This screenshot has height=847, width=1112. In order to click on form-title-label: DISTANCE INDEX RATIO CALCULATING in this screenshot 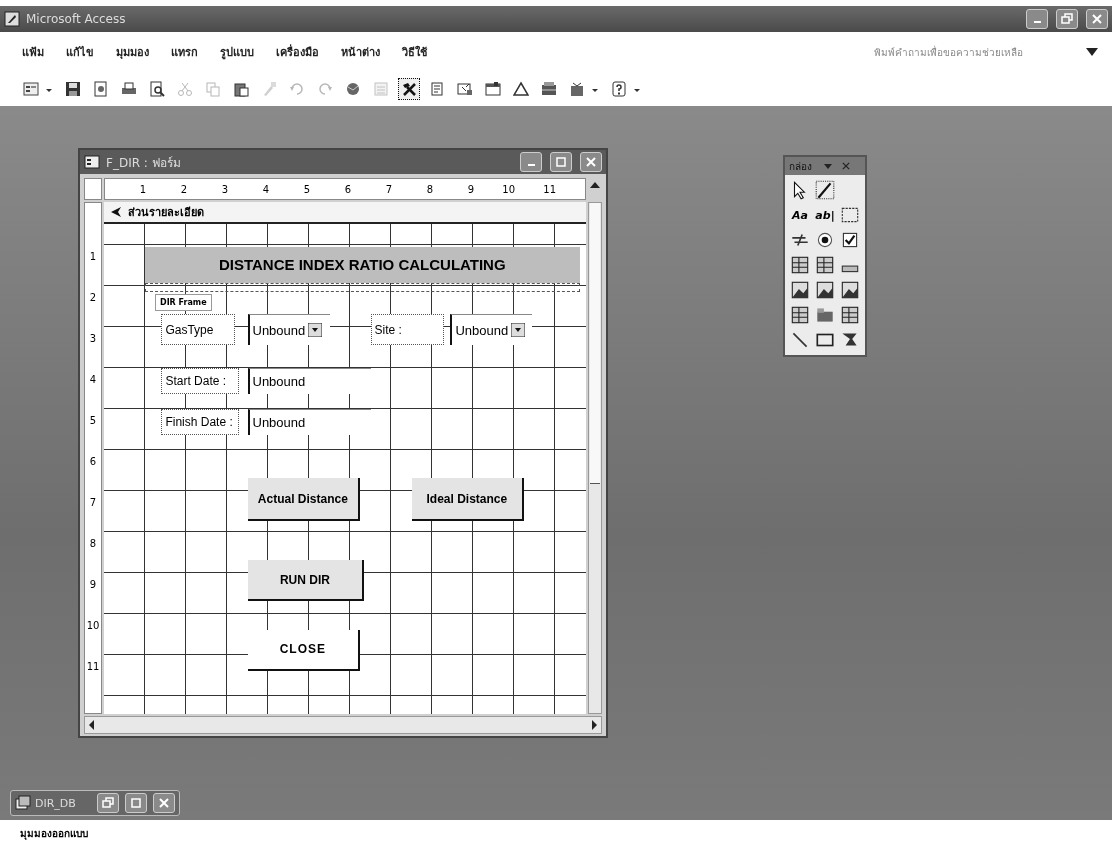, I will do `click(362, 265)`.